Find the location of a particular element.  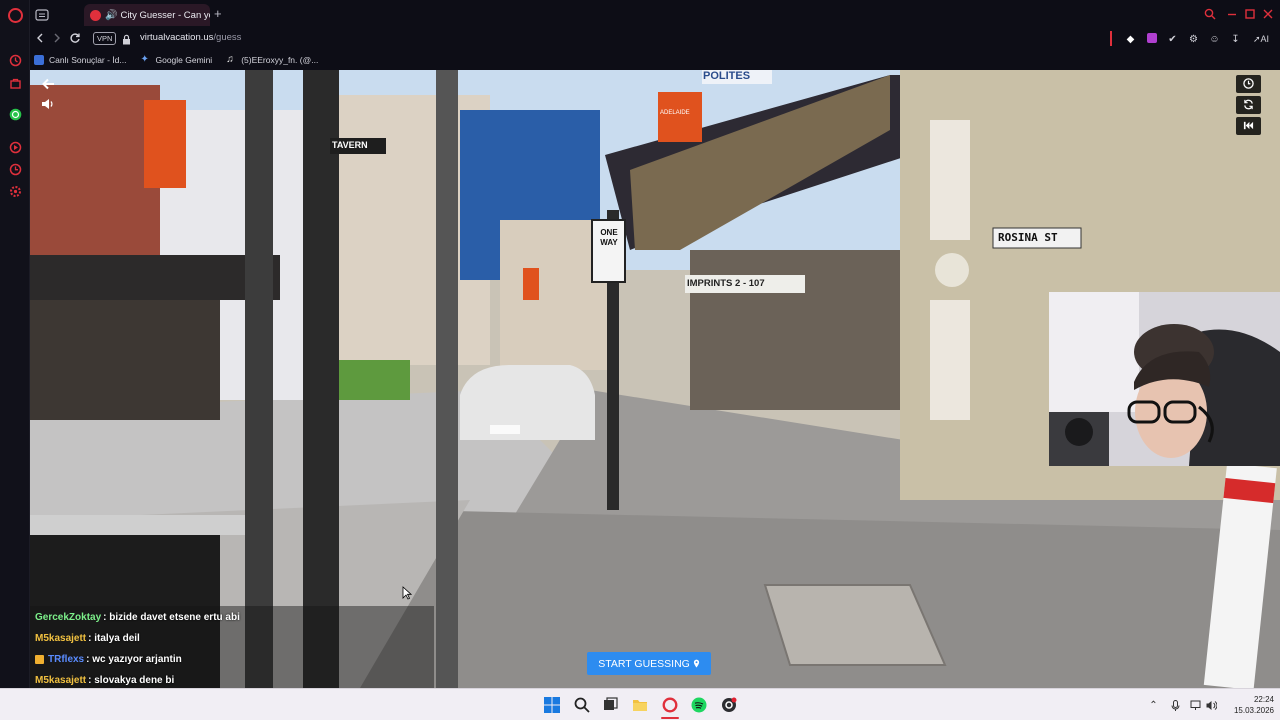

divider is located at coordinates (1111, 38).